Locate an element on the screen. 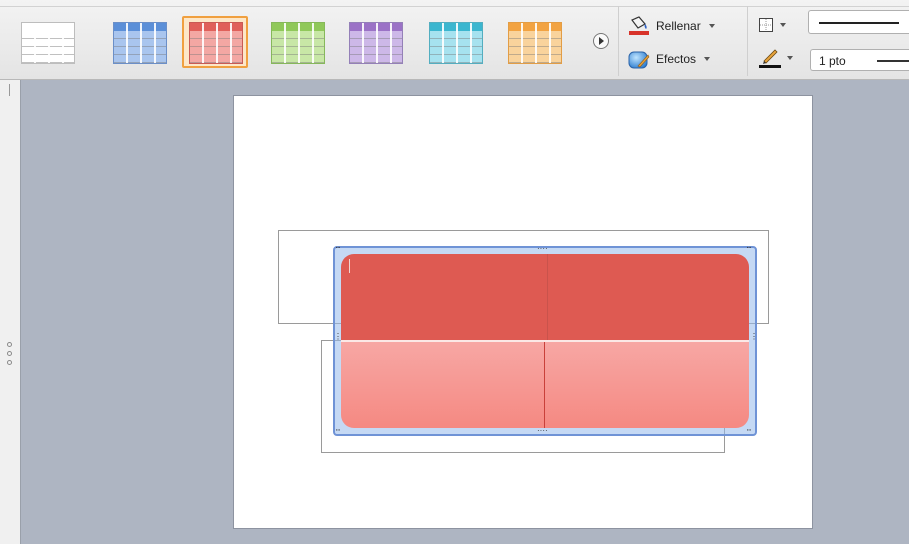 This screenshot has width=909, height=544. fill-button: Rellenar is located at coordinates (671, 26).